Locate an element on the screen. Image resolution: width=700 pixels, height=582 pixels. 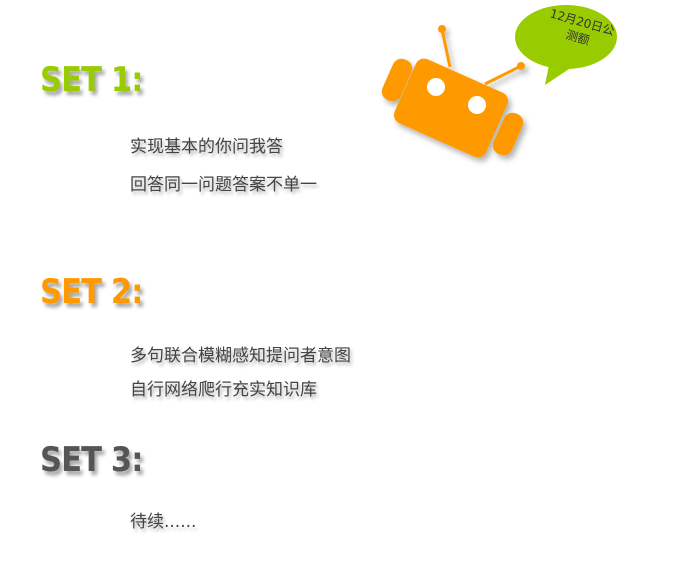
set-2-item-2: 自行网络爬行充实知识库 is located at coordinates (223, 390).